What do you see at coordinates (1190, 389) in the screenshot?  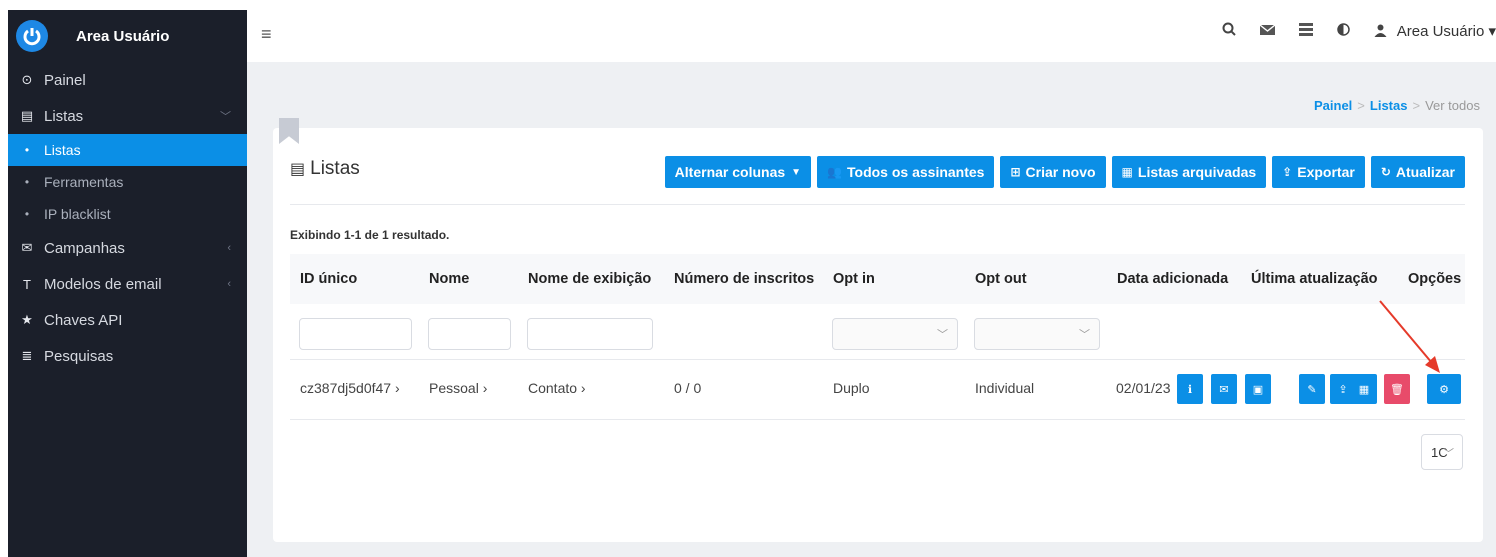 I see `info-icon: ℹ` at bounding box center [1190, 389].